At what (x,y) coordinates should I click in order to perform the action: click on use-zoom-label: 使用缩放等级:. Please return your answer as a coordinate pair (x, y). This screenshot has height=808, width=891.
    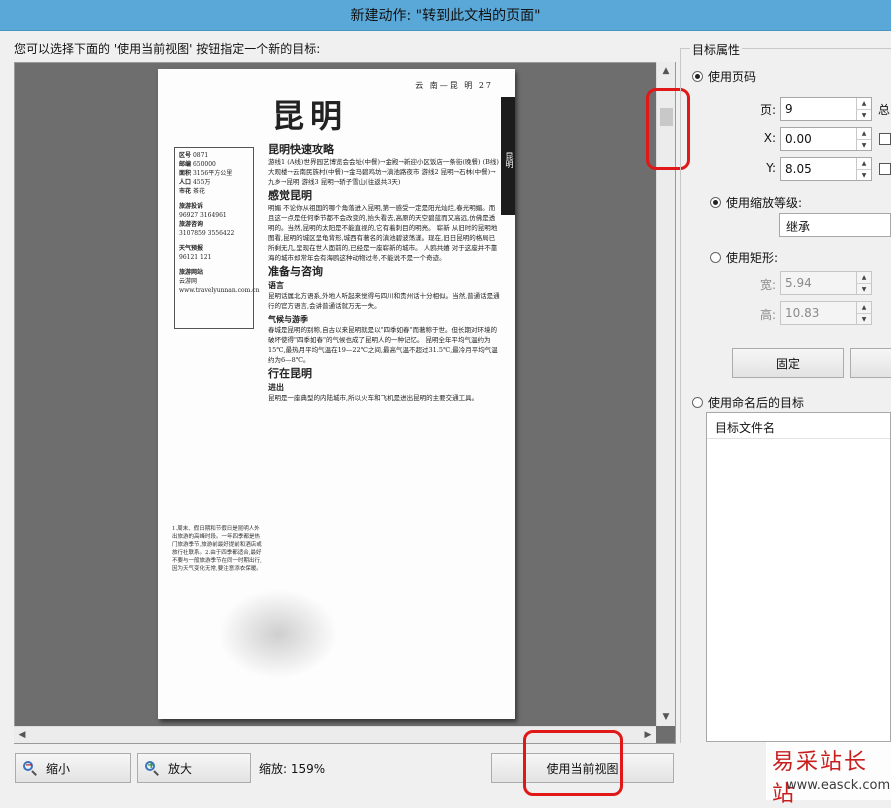
    Looking at the image, I should click on (764, 203).